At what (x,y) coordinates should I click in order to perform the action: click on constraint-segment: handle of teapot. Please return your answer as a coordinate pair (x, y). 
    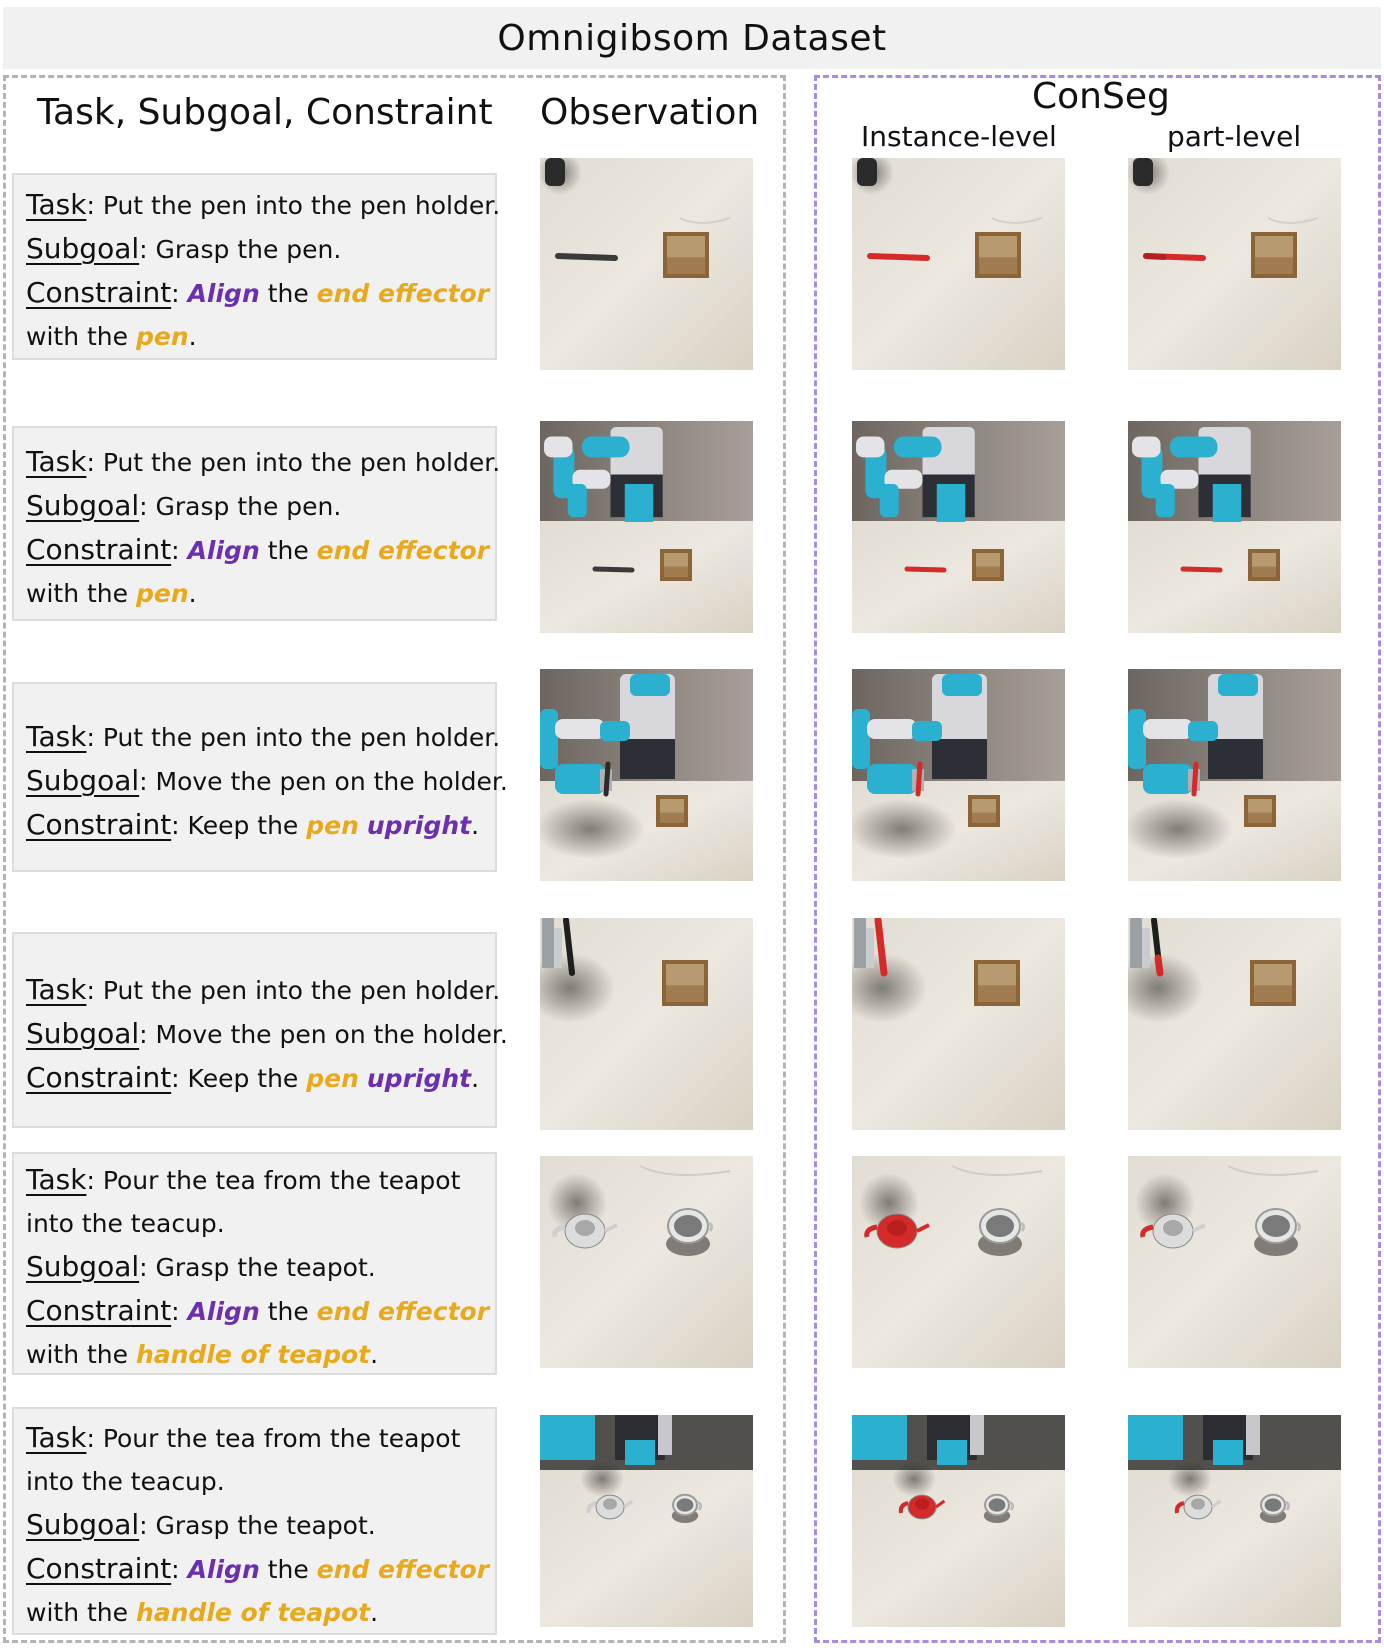
    Looking at the image, I should click on (253, 1354).